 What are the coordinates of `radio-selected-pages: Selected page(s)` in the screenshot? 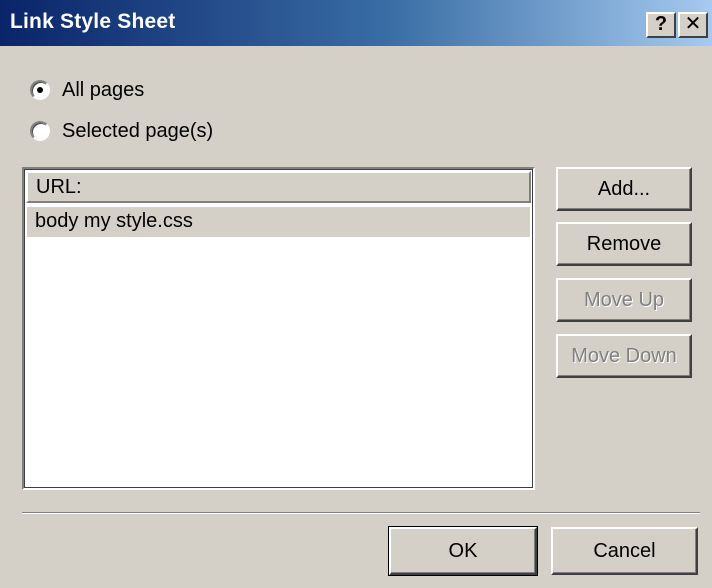 It's located at (121, 131).